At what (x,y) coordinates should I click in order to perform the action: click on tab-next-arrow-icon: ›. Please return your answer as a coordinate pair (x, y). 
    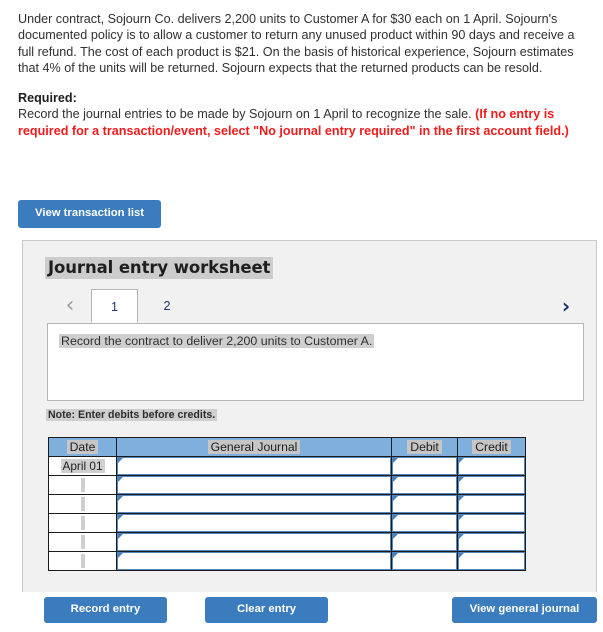
    Looking at the image, I should click on (566, 306).